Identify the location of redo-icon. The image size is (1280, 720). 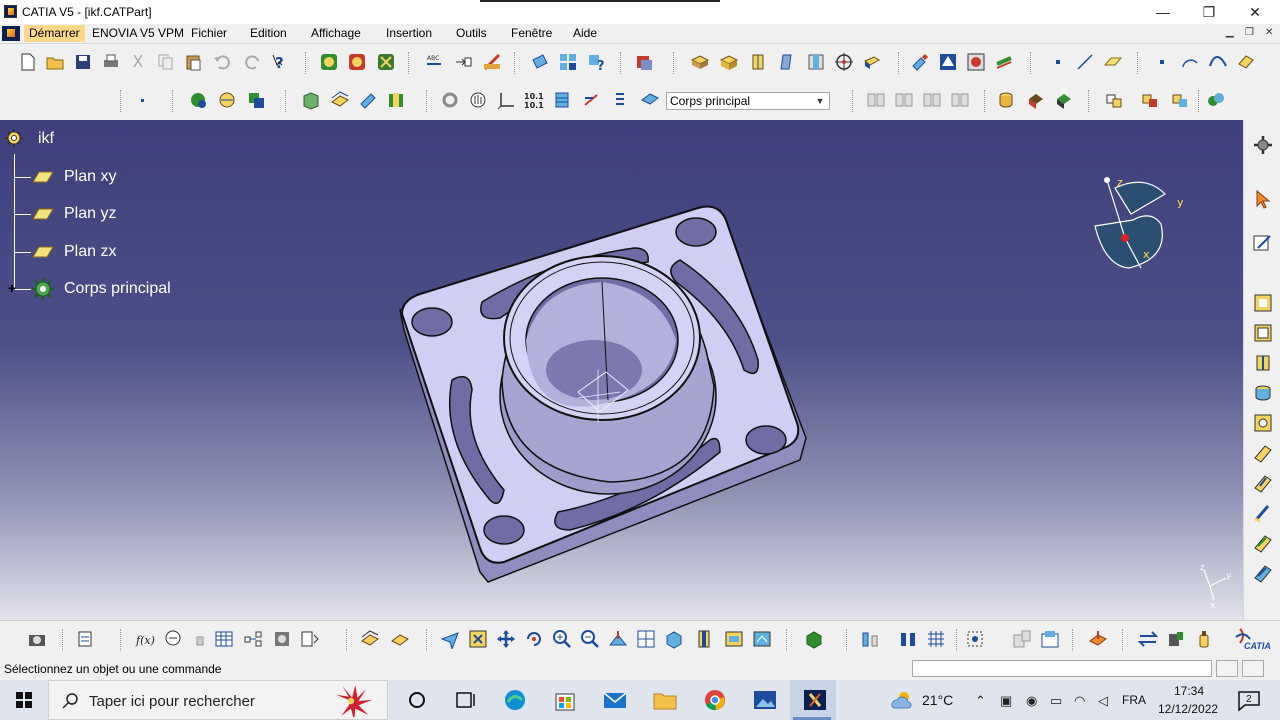
(253, 62).